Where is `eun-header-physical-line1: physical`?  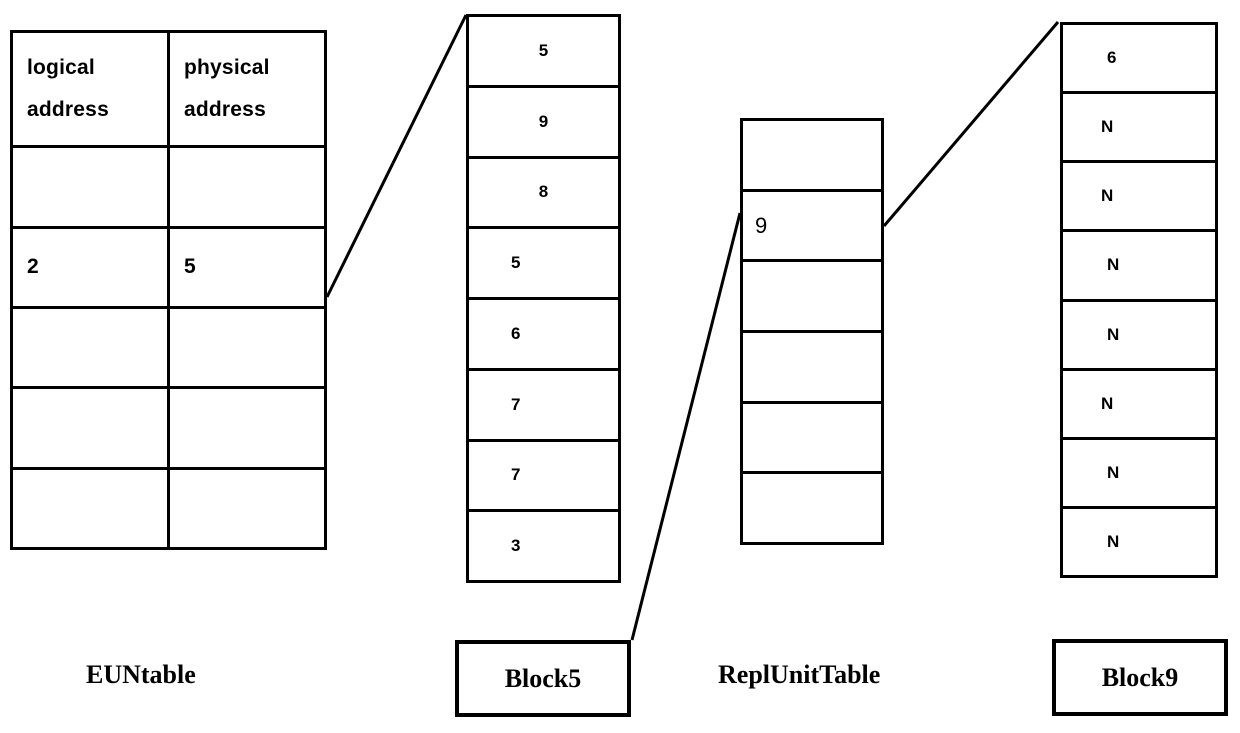 eun-header-physical-line1: physical is located at coordinates (227, 68).